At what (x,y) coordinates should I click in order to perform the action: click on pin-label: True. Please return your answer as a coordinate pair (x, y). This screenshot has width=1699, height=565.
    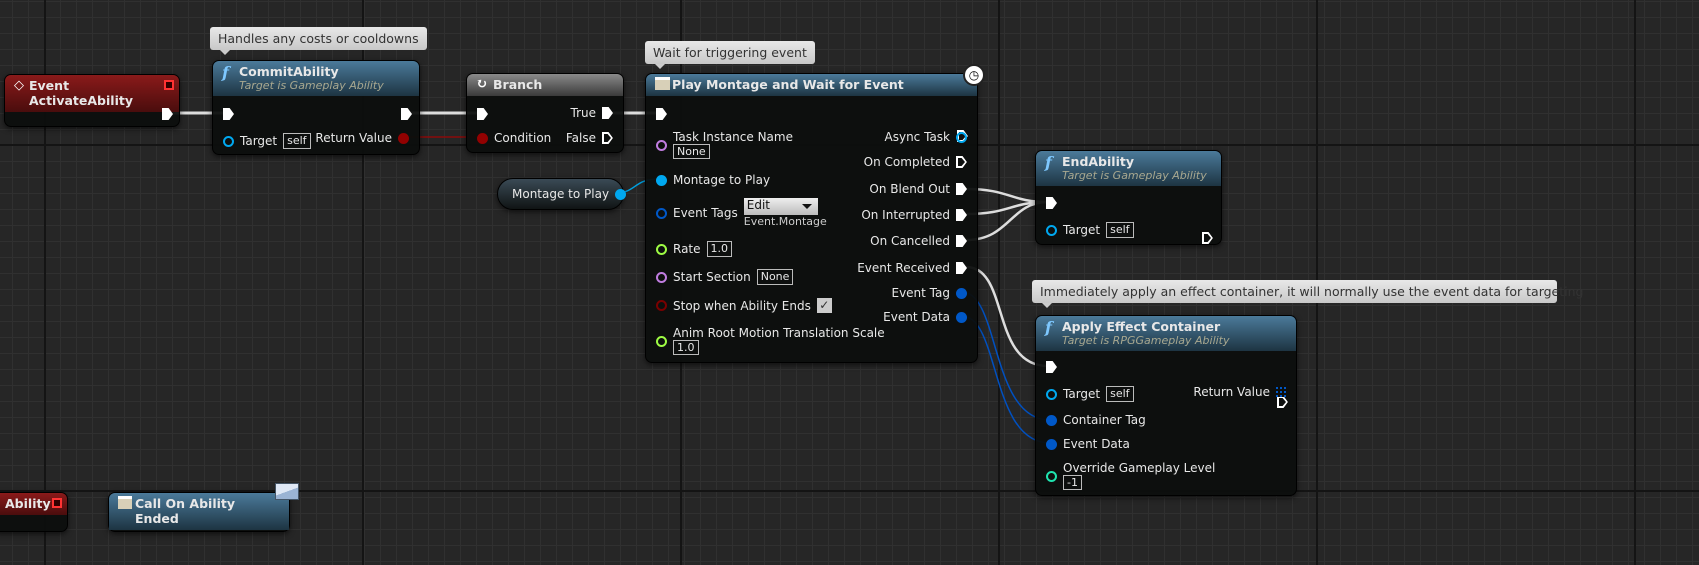
    Looking at the image, I should click on (583, 113).